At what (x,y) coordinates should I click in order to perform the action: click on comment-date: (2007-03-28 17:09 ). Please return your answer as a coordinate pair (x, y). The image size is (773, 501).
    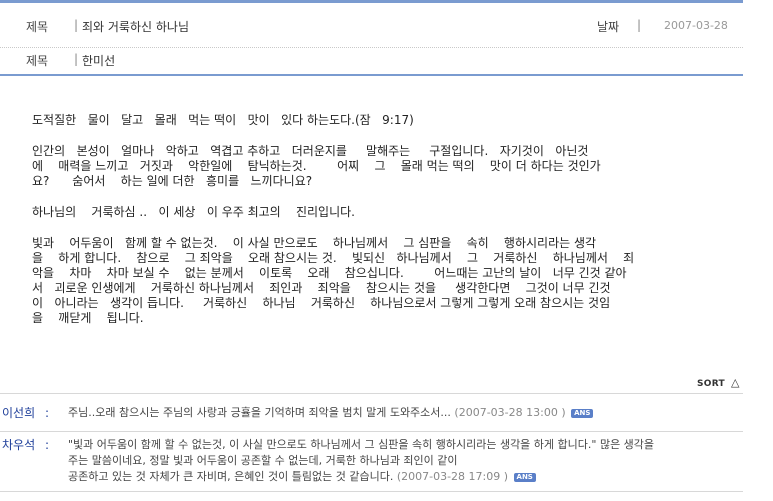
    Looking at the image, I should click on (452, 476).